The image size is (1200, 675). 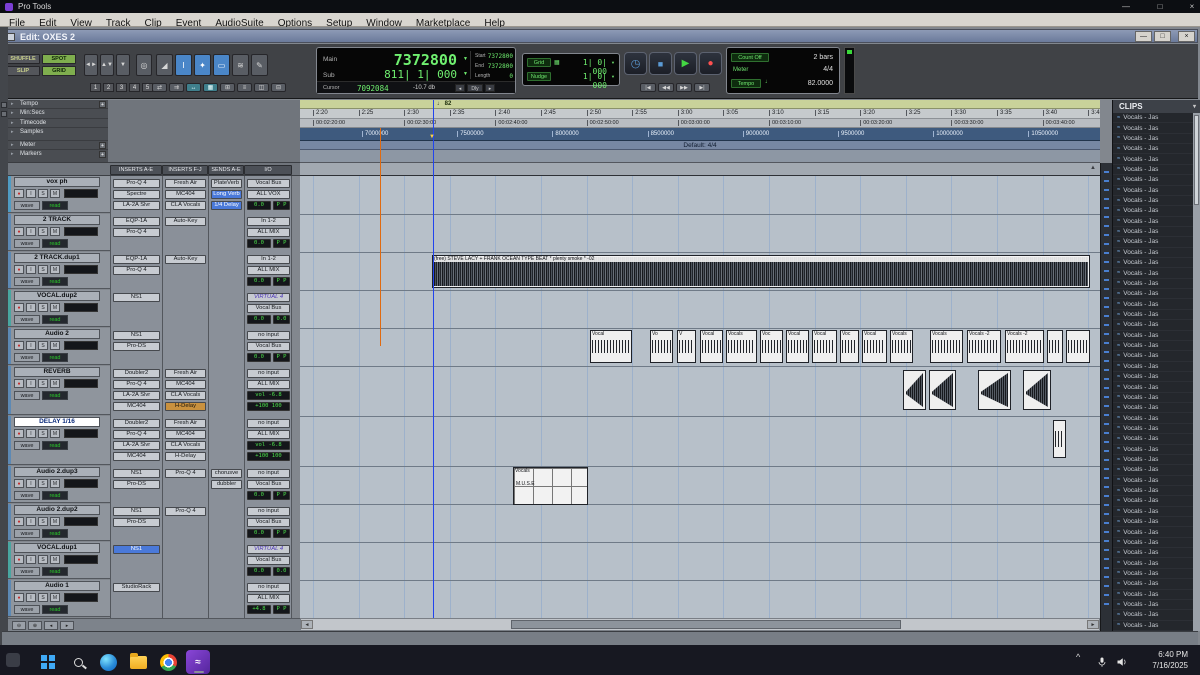 I want to click on output-volume: +4.8, so click(x=259, y=609).